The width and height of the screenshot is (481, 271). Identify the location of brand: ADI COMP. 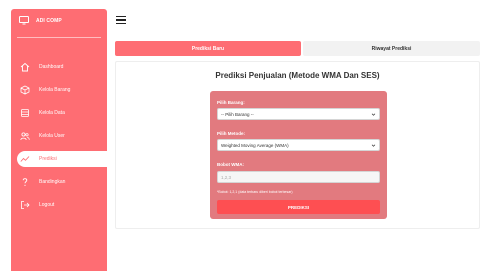
(40, 20).